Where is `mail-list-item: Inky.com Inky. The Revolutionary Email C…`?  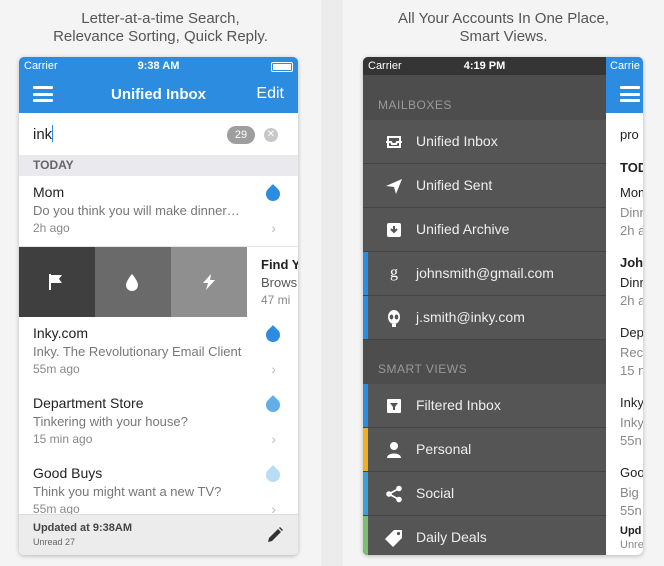 mail-list-item: Inky.com Inky. The Revolutionary Email C… is located at coordinates (158, 352).